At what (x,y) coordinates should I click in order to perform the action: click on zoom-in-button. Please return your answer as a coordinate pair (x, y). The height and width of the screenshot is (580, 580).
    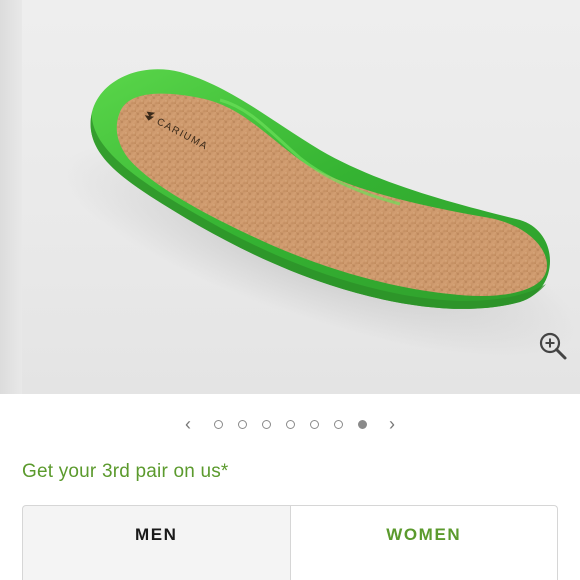
    Looking at the image, I should click on (556, 349).